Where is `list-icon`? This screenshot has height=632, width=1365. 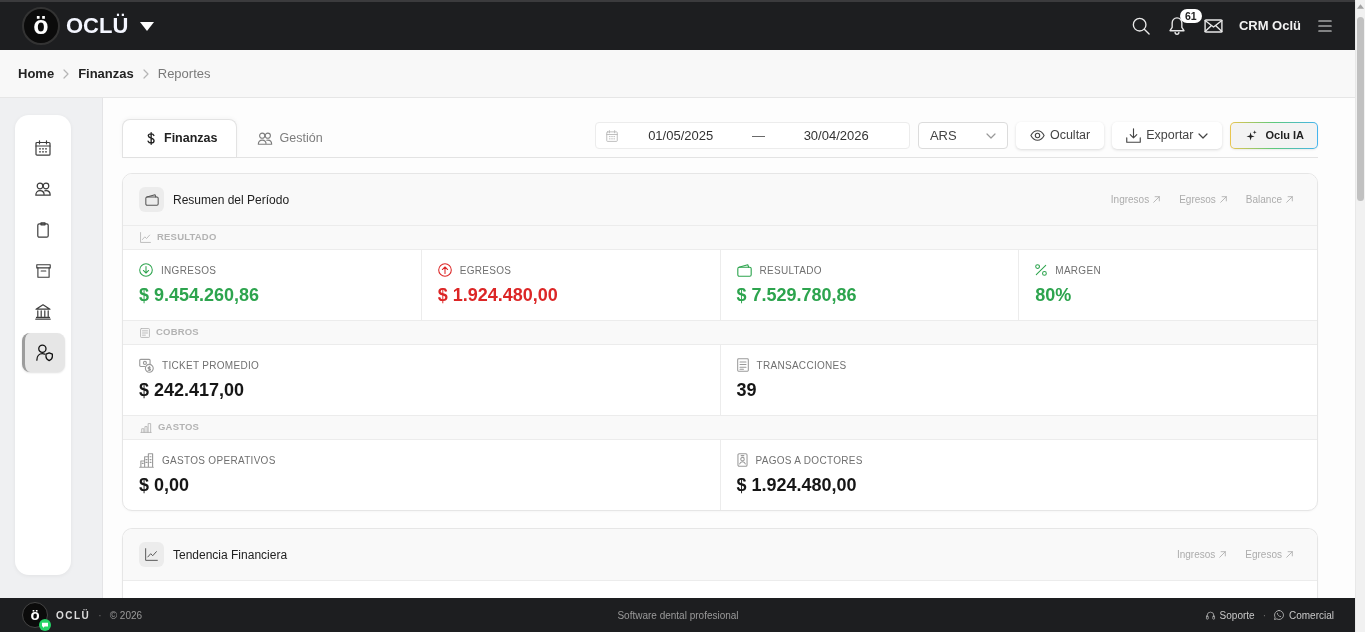 list-icon is located at coordinates (742, 365).